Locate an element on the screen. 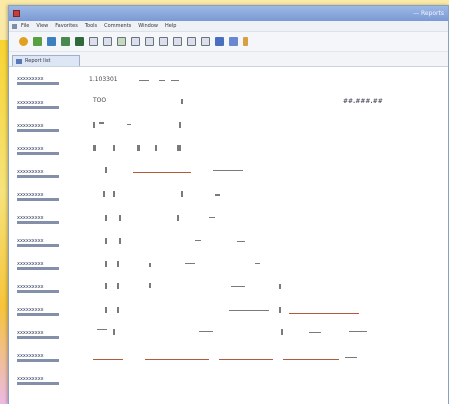 The image size is (449, 404). menu-tools: Tools is located at coordinates (91, 26).